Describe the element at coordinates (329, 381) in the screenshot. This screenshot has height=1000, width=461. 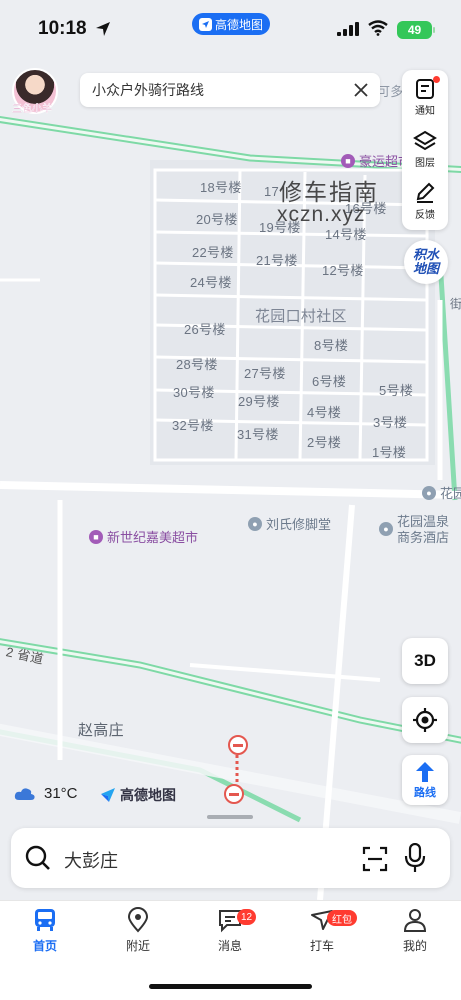
I see `building-label: 6号楼` at that location.